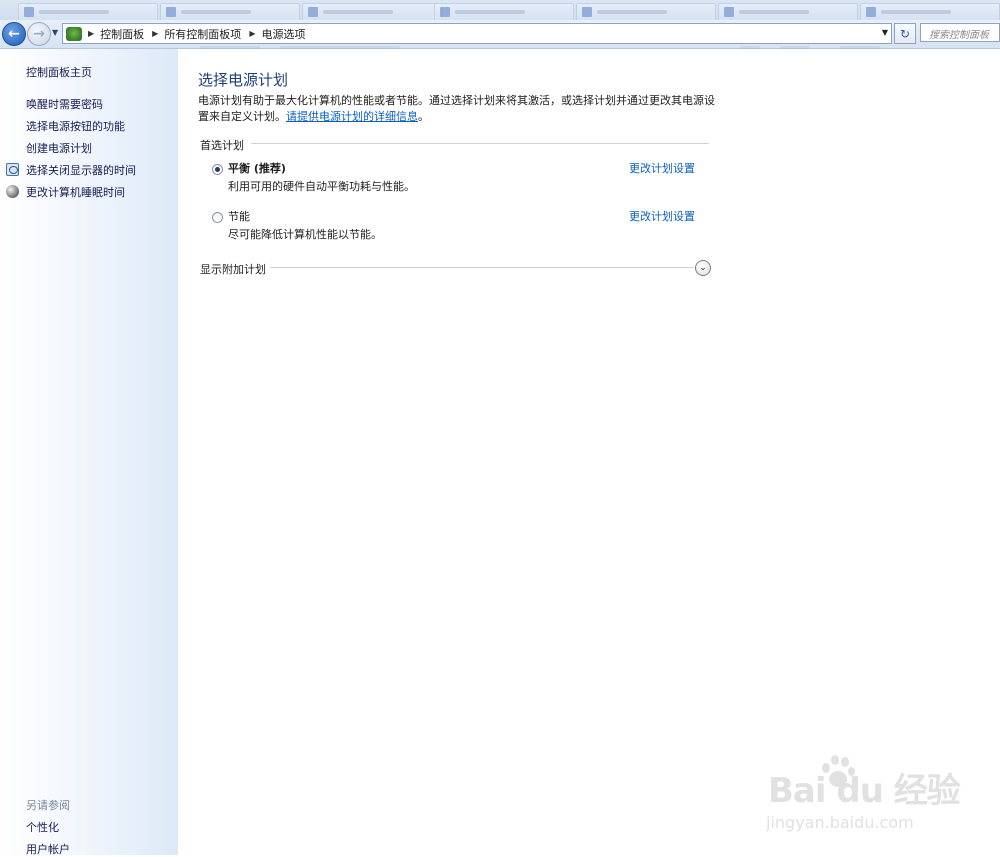 The width and height of the screenshot is (1000, 857). What do you see at coordinates (74, 33) in the screenshot?
I see `control-panel-icon` at bounding box center [74, 33].